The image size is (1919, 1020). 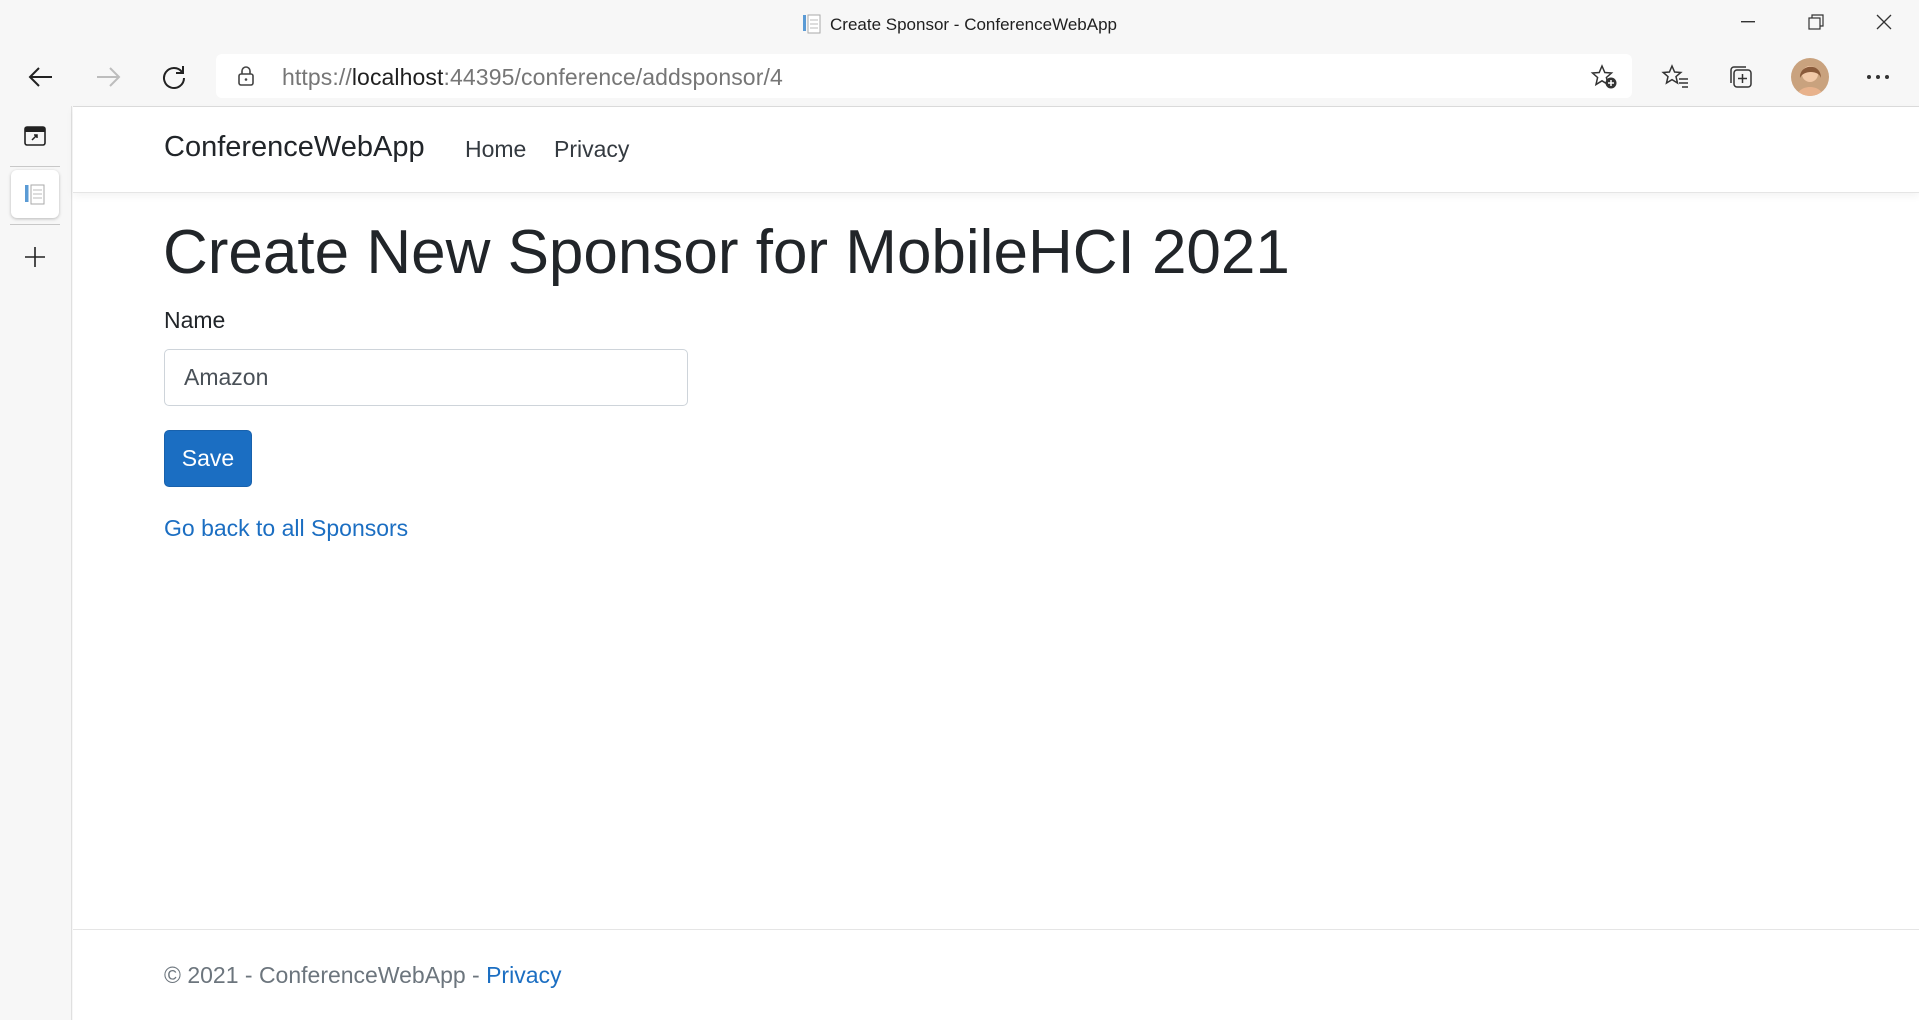 I want to click on vertical-tab-create-sponsor, so click(x=35, y=194).